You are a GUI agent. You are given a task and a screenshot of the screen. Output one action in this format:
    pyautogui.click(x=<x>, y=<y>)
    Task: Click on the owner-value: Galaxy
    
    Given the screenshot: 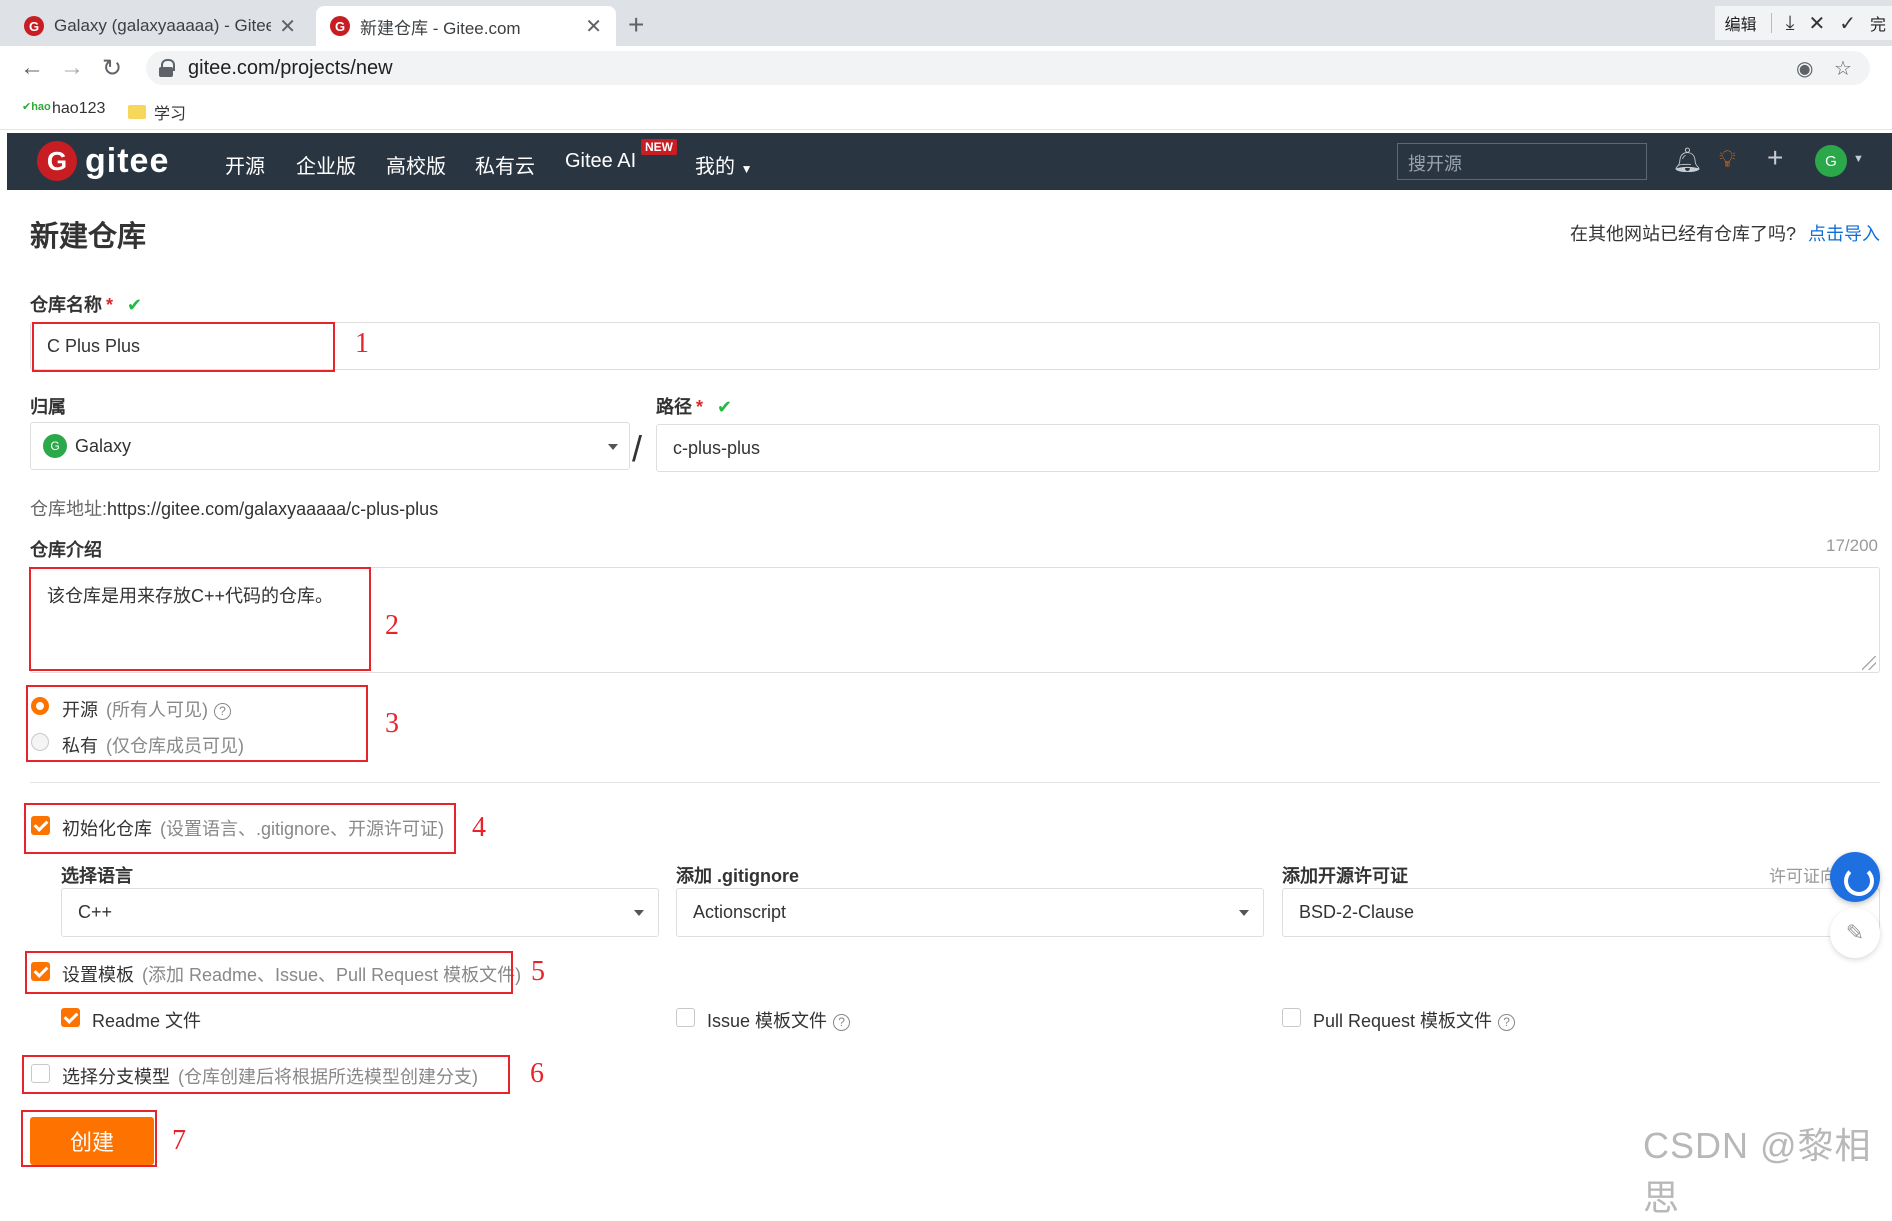 What is the action you would take?
    pyautogui.click(x=103, y=445)
    